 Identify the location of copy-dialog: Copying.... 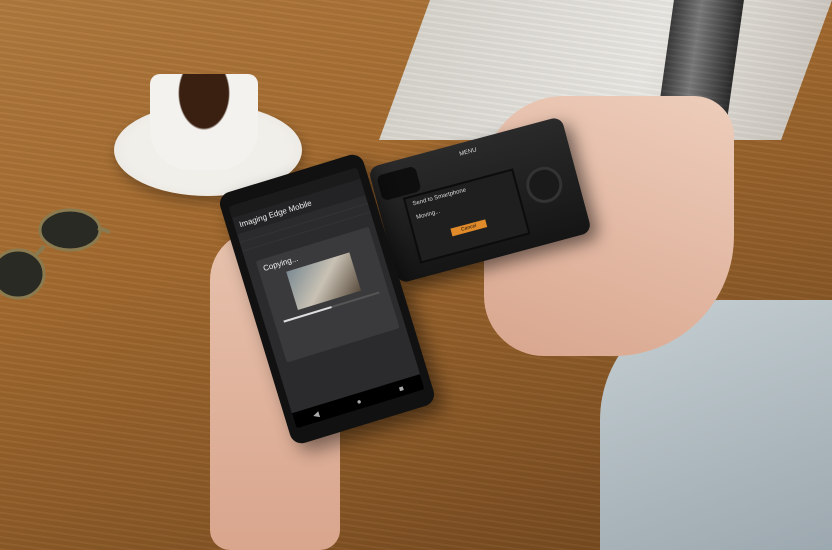
(327, 294).